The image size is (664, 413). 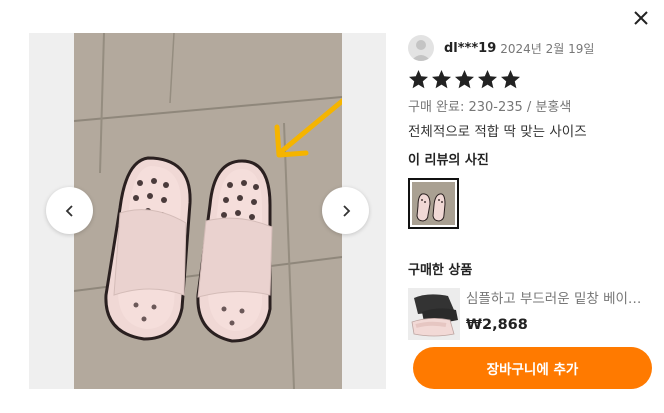 I want to click on product-name: 심플하고 부드러운 밑창 베이직 슬리퍼, so click(x=559, y=299).